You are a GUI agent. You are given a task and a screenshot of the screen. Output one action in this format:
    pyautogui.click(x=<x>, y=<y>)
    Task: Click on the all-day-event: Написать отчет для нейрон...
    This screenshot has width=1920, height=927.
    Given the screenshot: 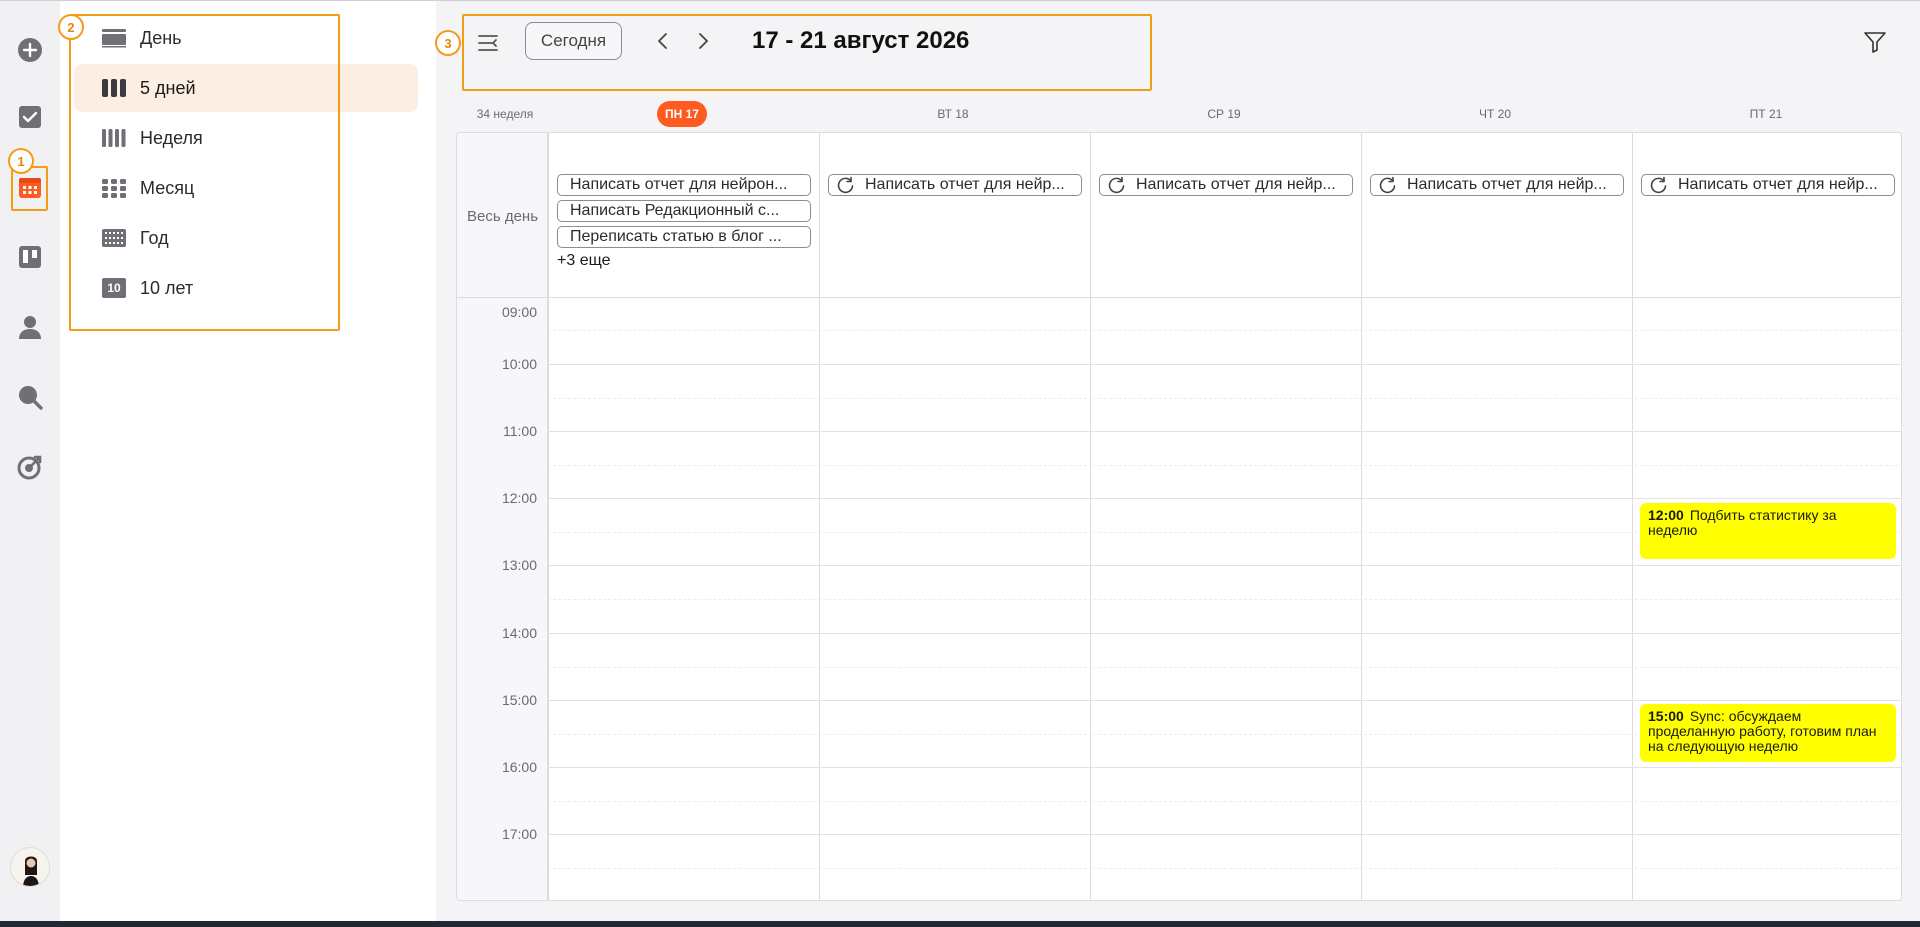 What is the action you would take?
    pyautogui.click(x=684, y=185)
    